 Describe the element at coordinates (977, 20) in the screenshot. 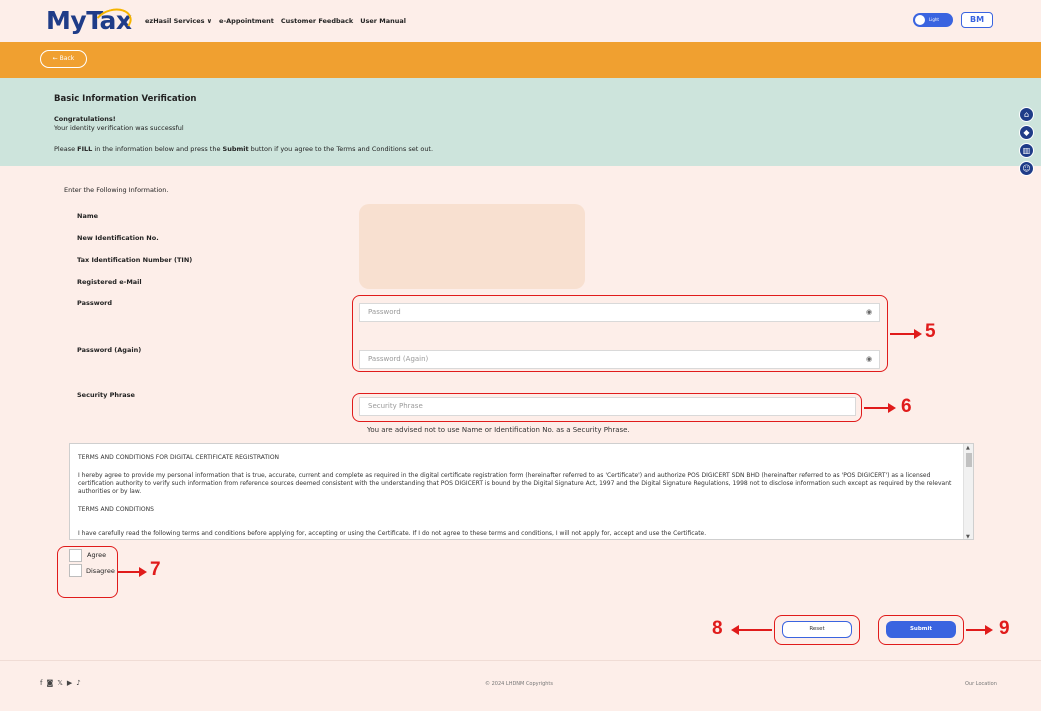

I see `language-button: BM` at that location.